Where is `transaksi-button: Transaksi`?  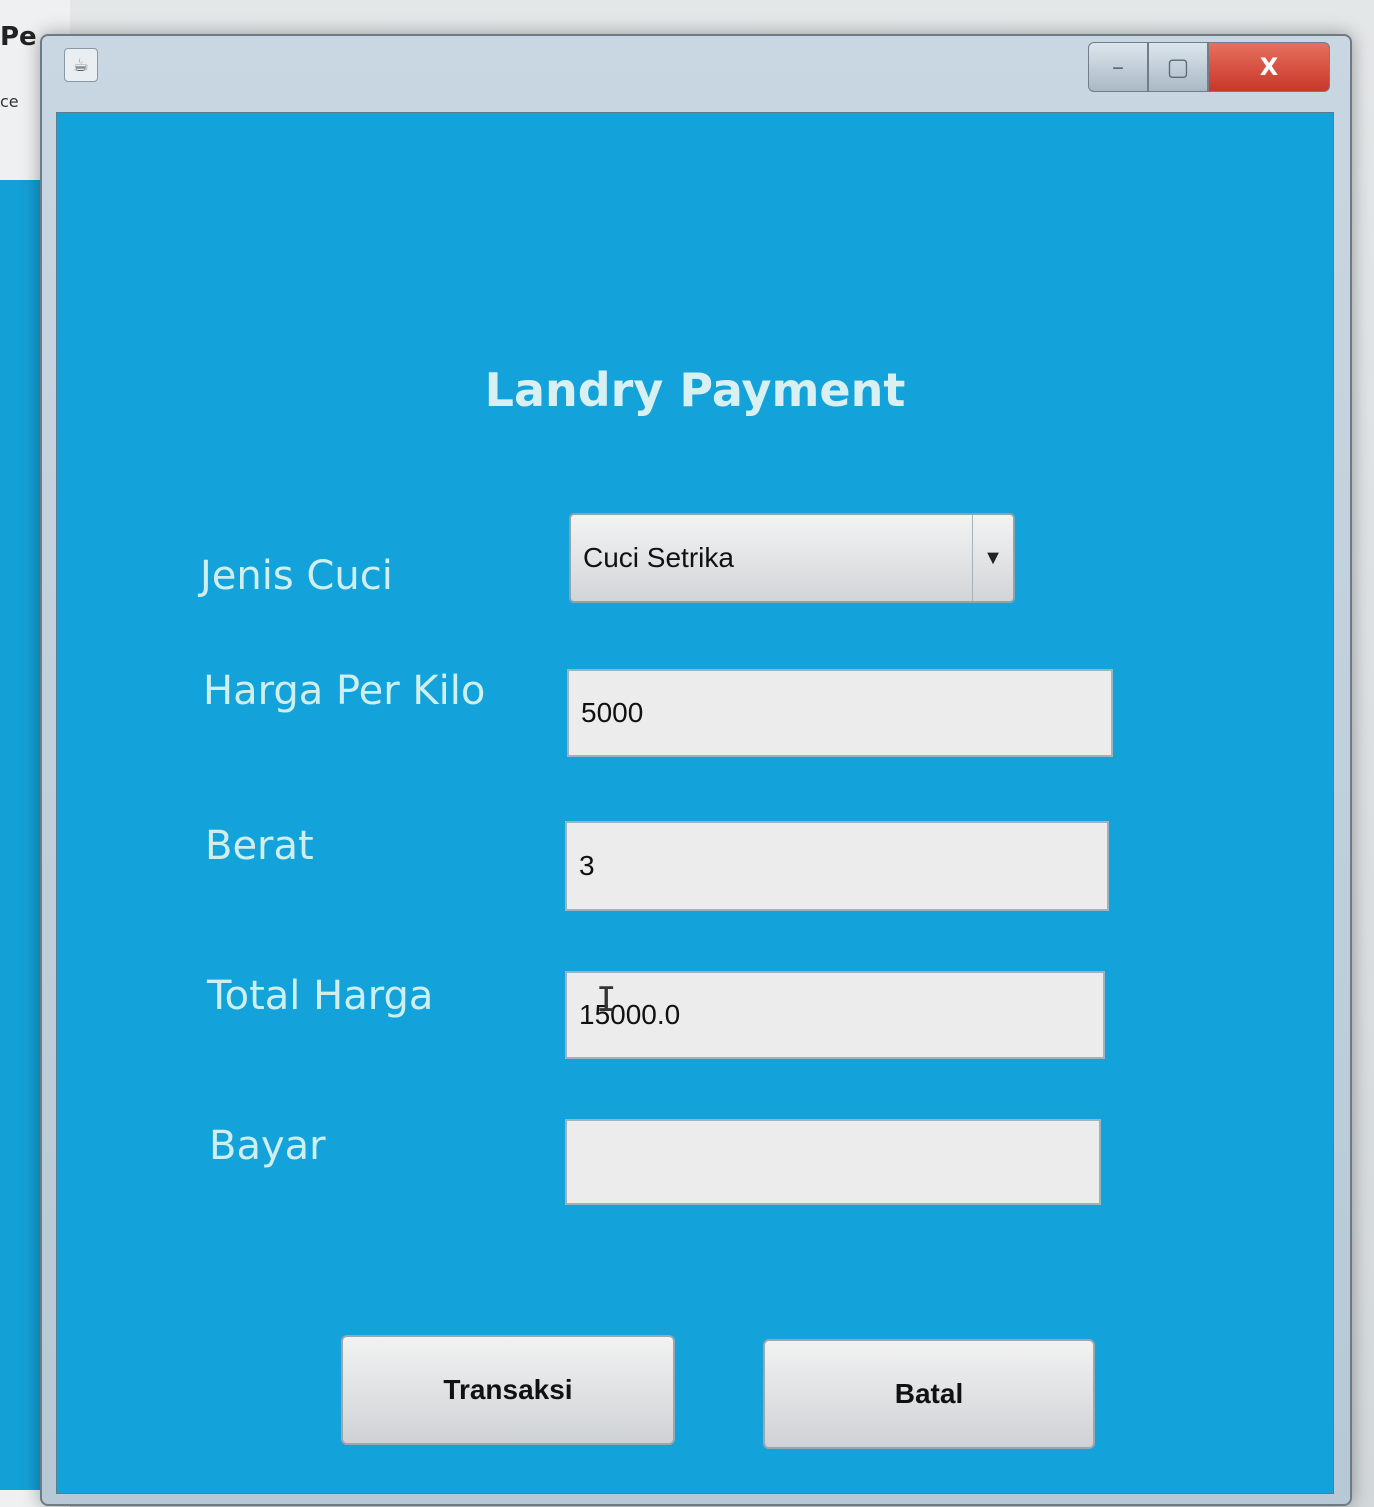 transaksi-button: Transaksi is located at coordinates (508, 1390).